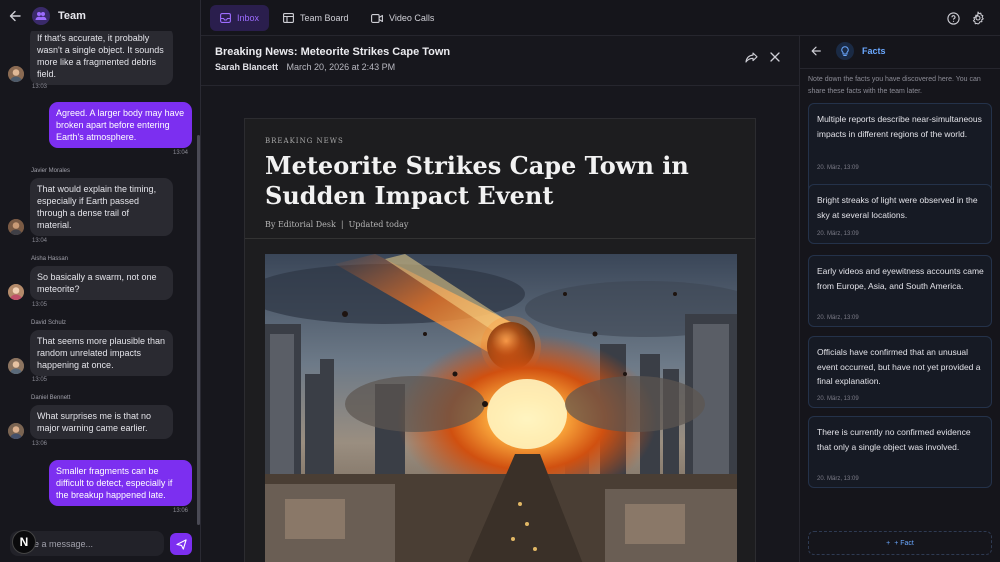 The width and height of the screenshot is (1000, 562). I want to click on add-fact-button: + + Fact, so click(900, 543).